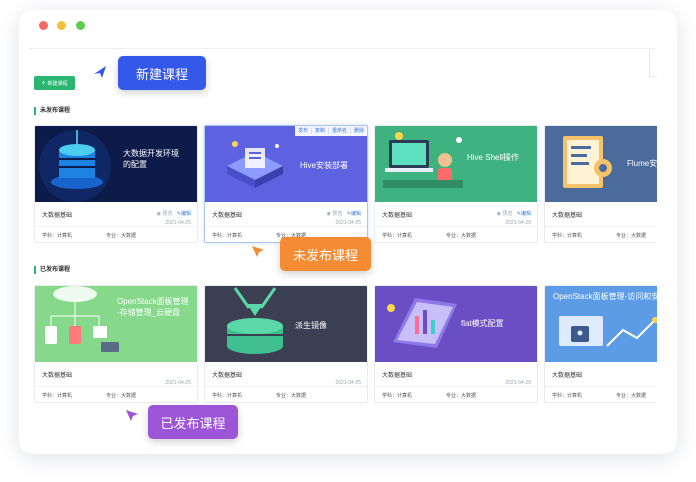 Image resolution: width=696 pixels, height=482 pixels. I want to click on cover-title: Hive Shell操作, so click(493, 157).